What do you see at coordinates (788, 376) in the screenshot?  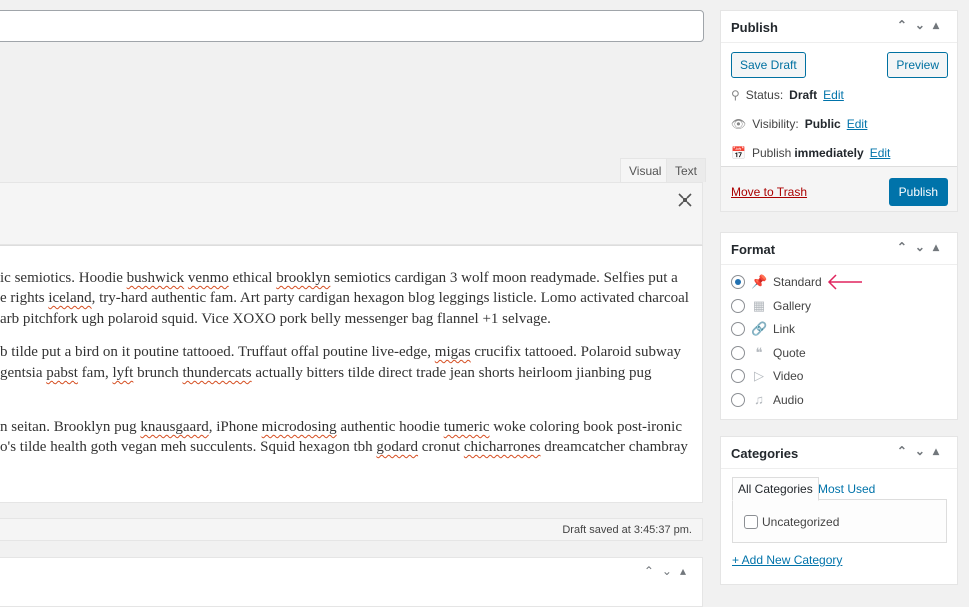 I see `format-label: Video` at bounding box center [788, 376].